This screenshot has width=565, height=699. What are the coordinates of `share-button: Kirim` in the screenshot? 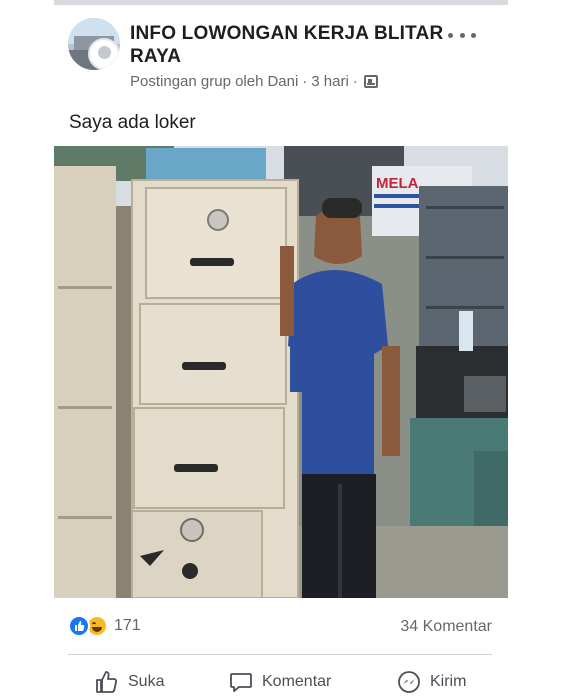 It's located at (431, 682).